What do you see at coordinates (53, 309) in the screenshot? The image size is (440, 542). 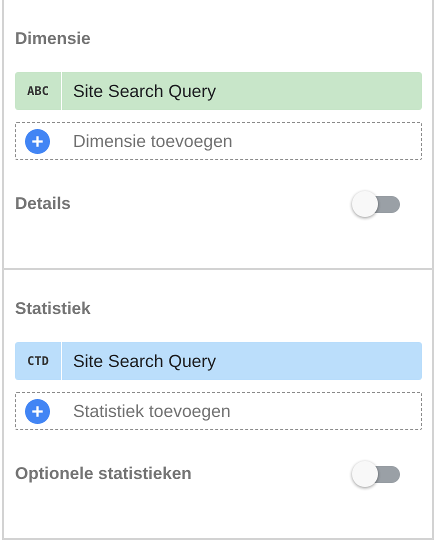 I see `section-heading: Statistiek` at bounding box center [53, 309].